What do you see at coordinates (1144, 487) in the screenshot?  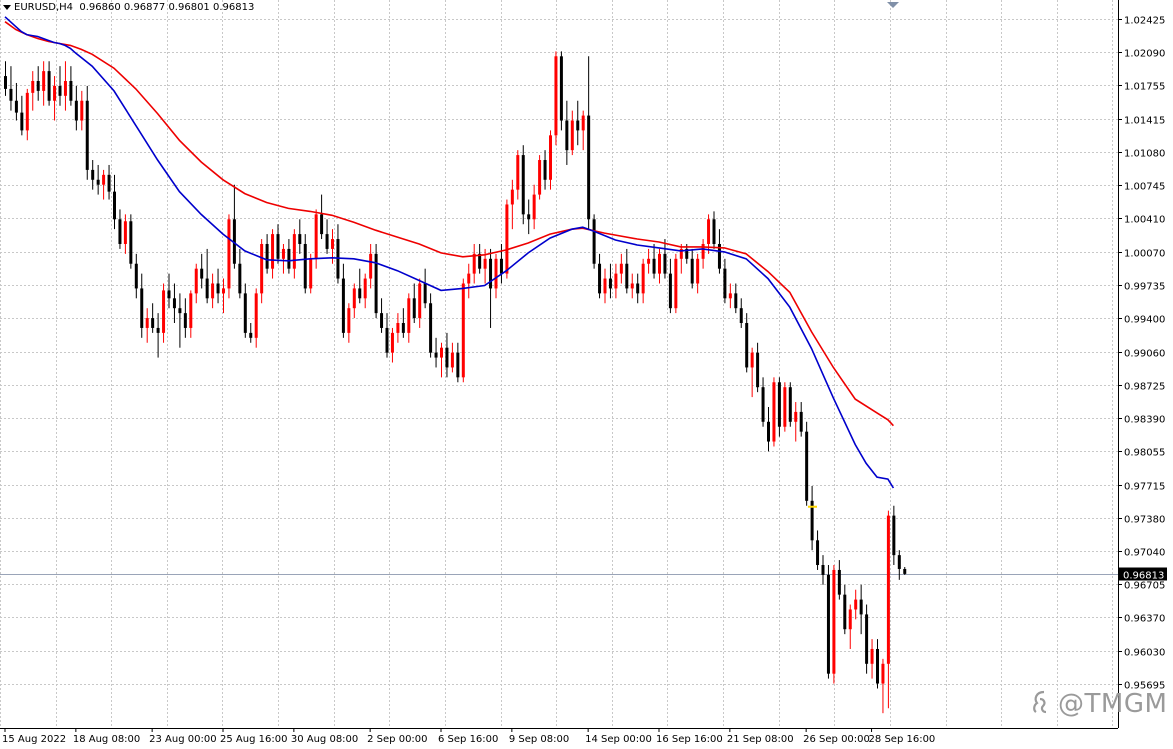 I see `y-tick-label: 0.97715` at bounding box center [1144, 487].